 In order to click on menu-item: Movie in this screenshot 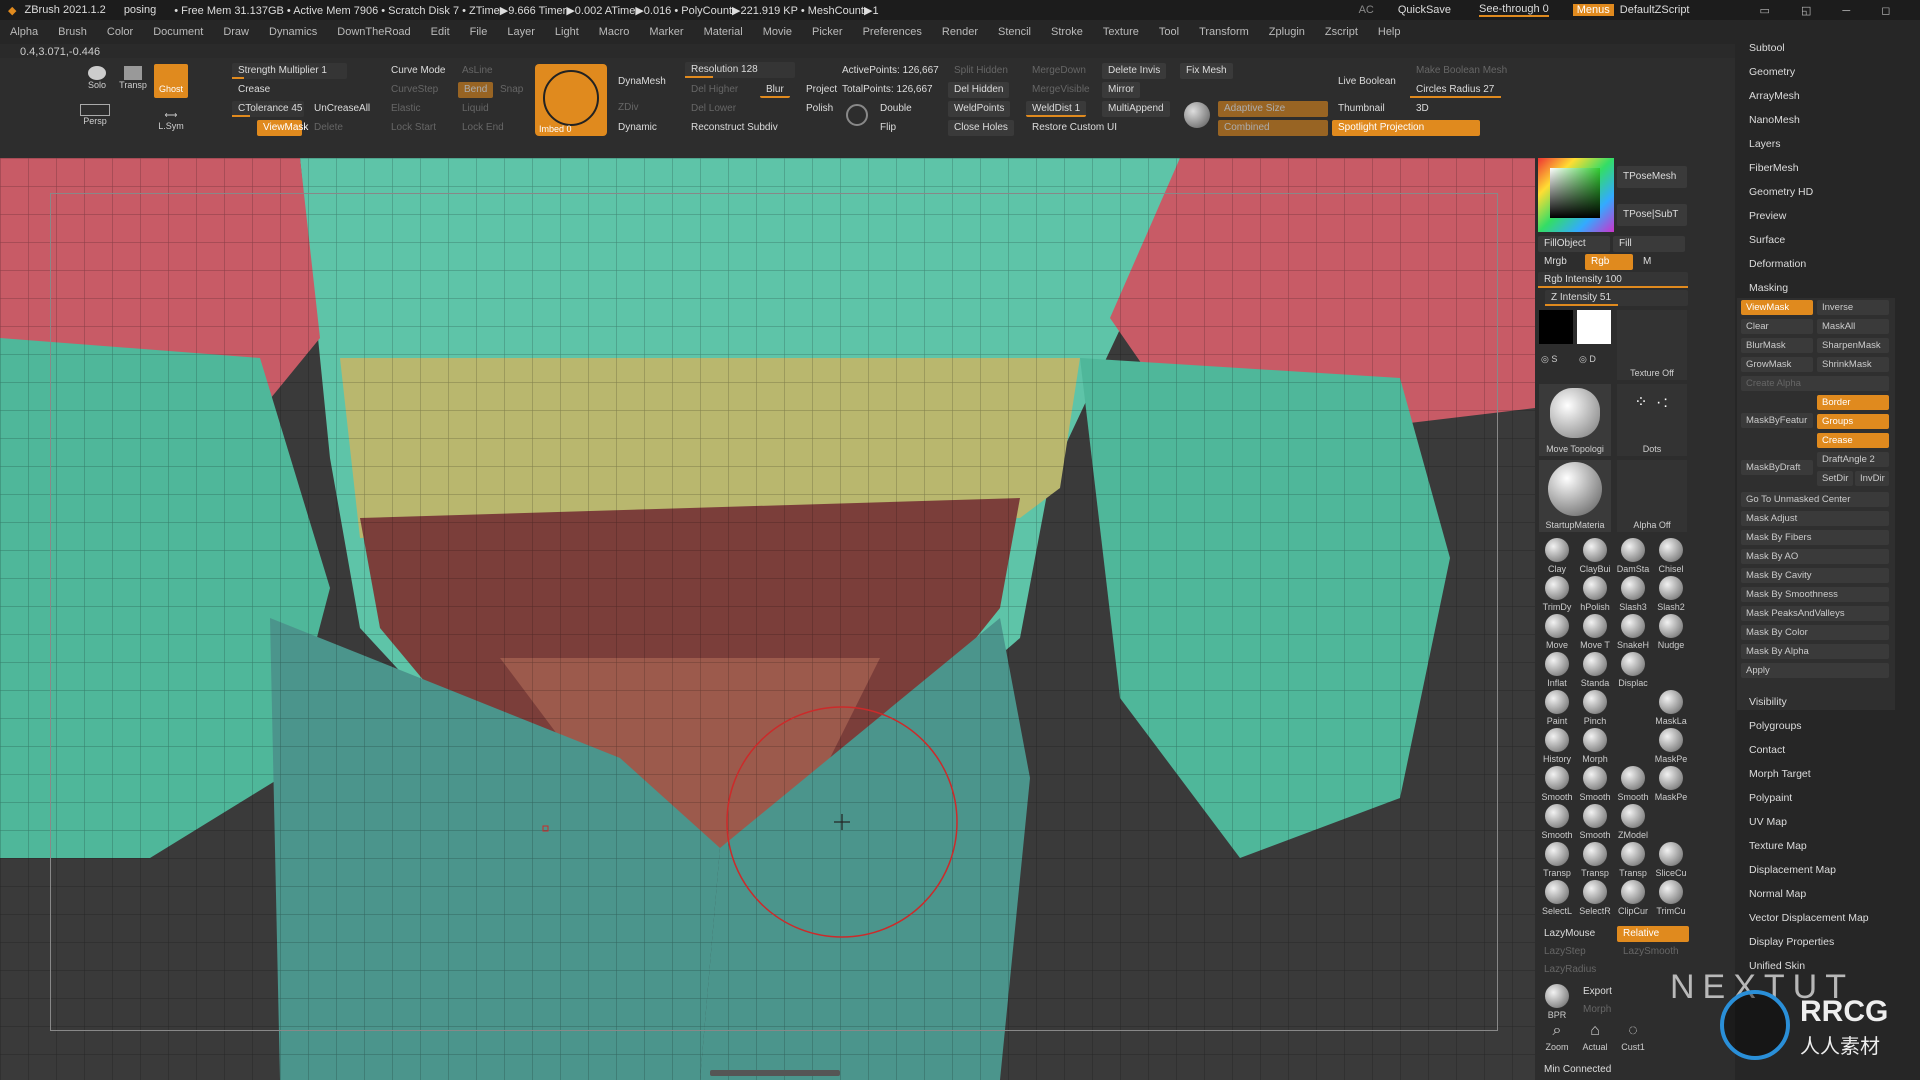, I will do `click(777, 32)`.